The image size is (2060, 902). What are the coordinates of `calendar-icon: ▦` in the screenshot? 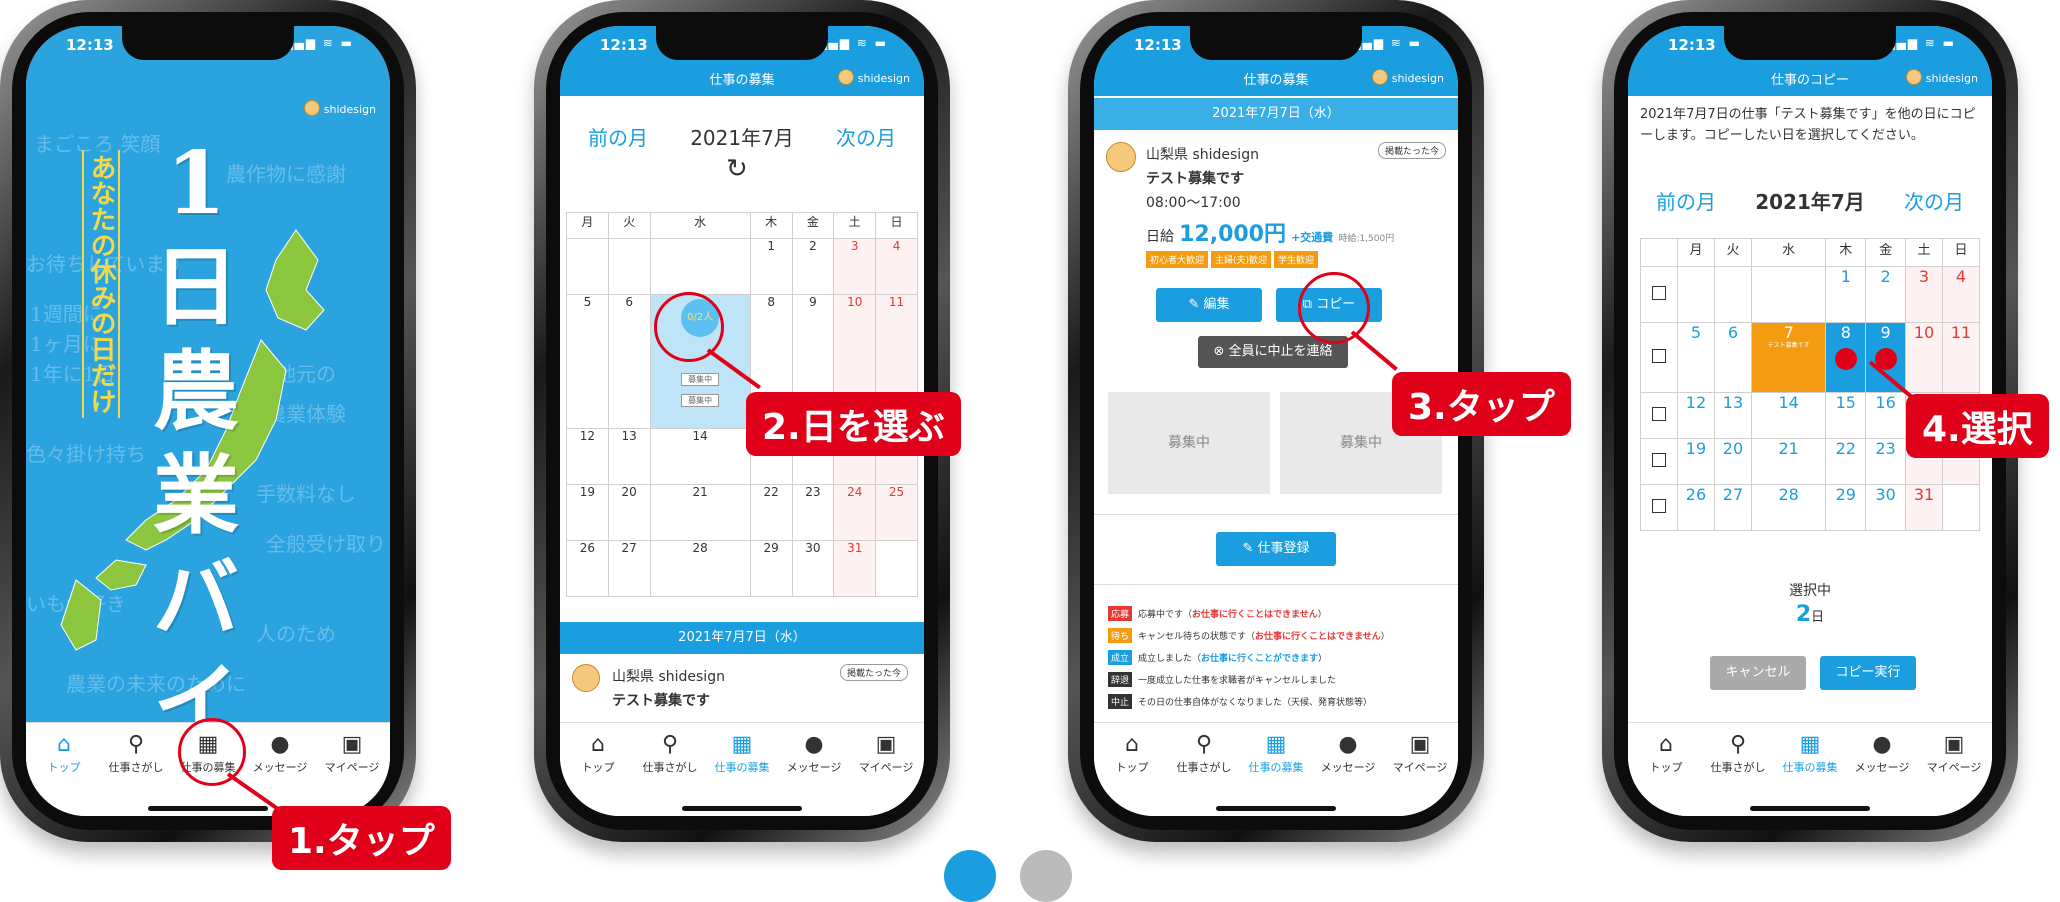 It's located at (1276, 744).